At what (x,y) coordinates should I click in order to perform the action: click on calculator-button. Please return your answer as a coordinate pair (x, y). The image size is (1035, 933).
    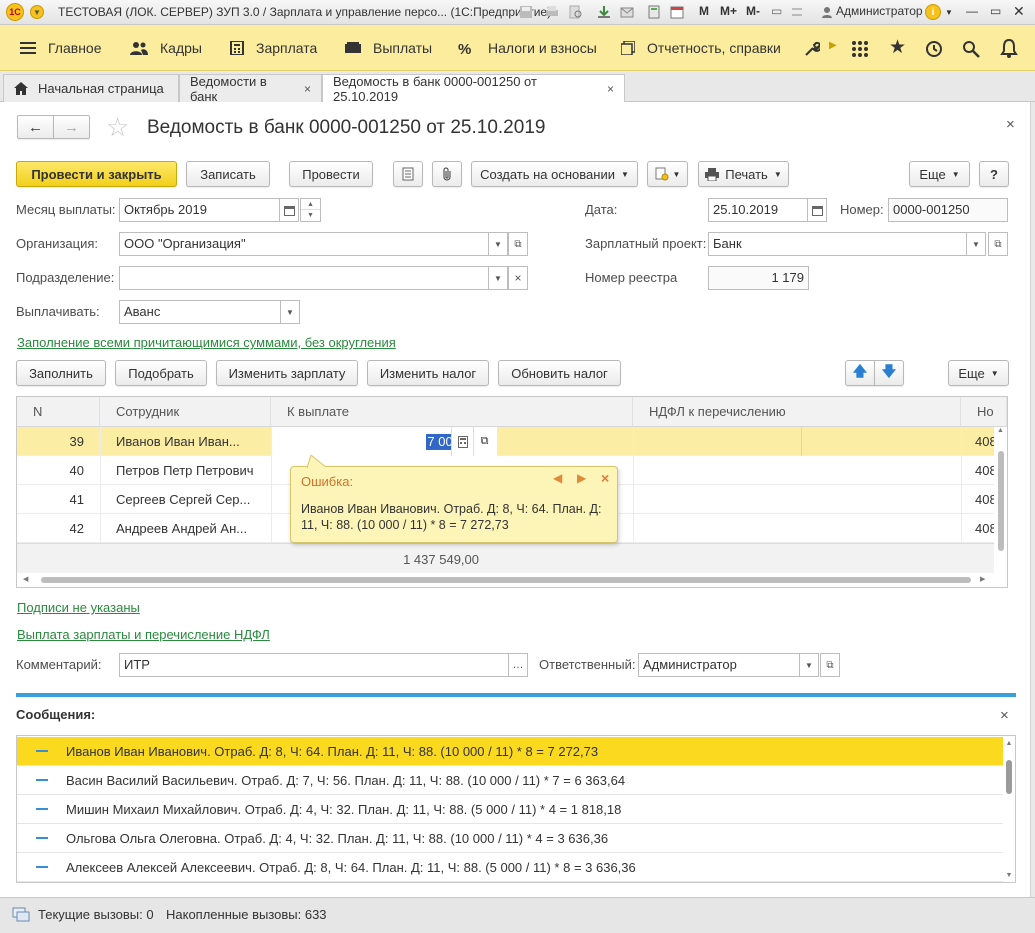
    Looking at the image, I should click on (462, 441).